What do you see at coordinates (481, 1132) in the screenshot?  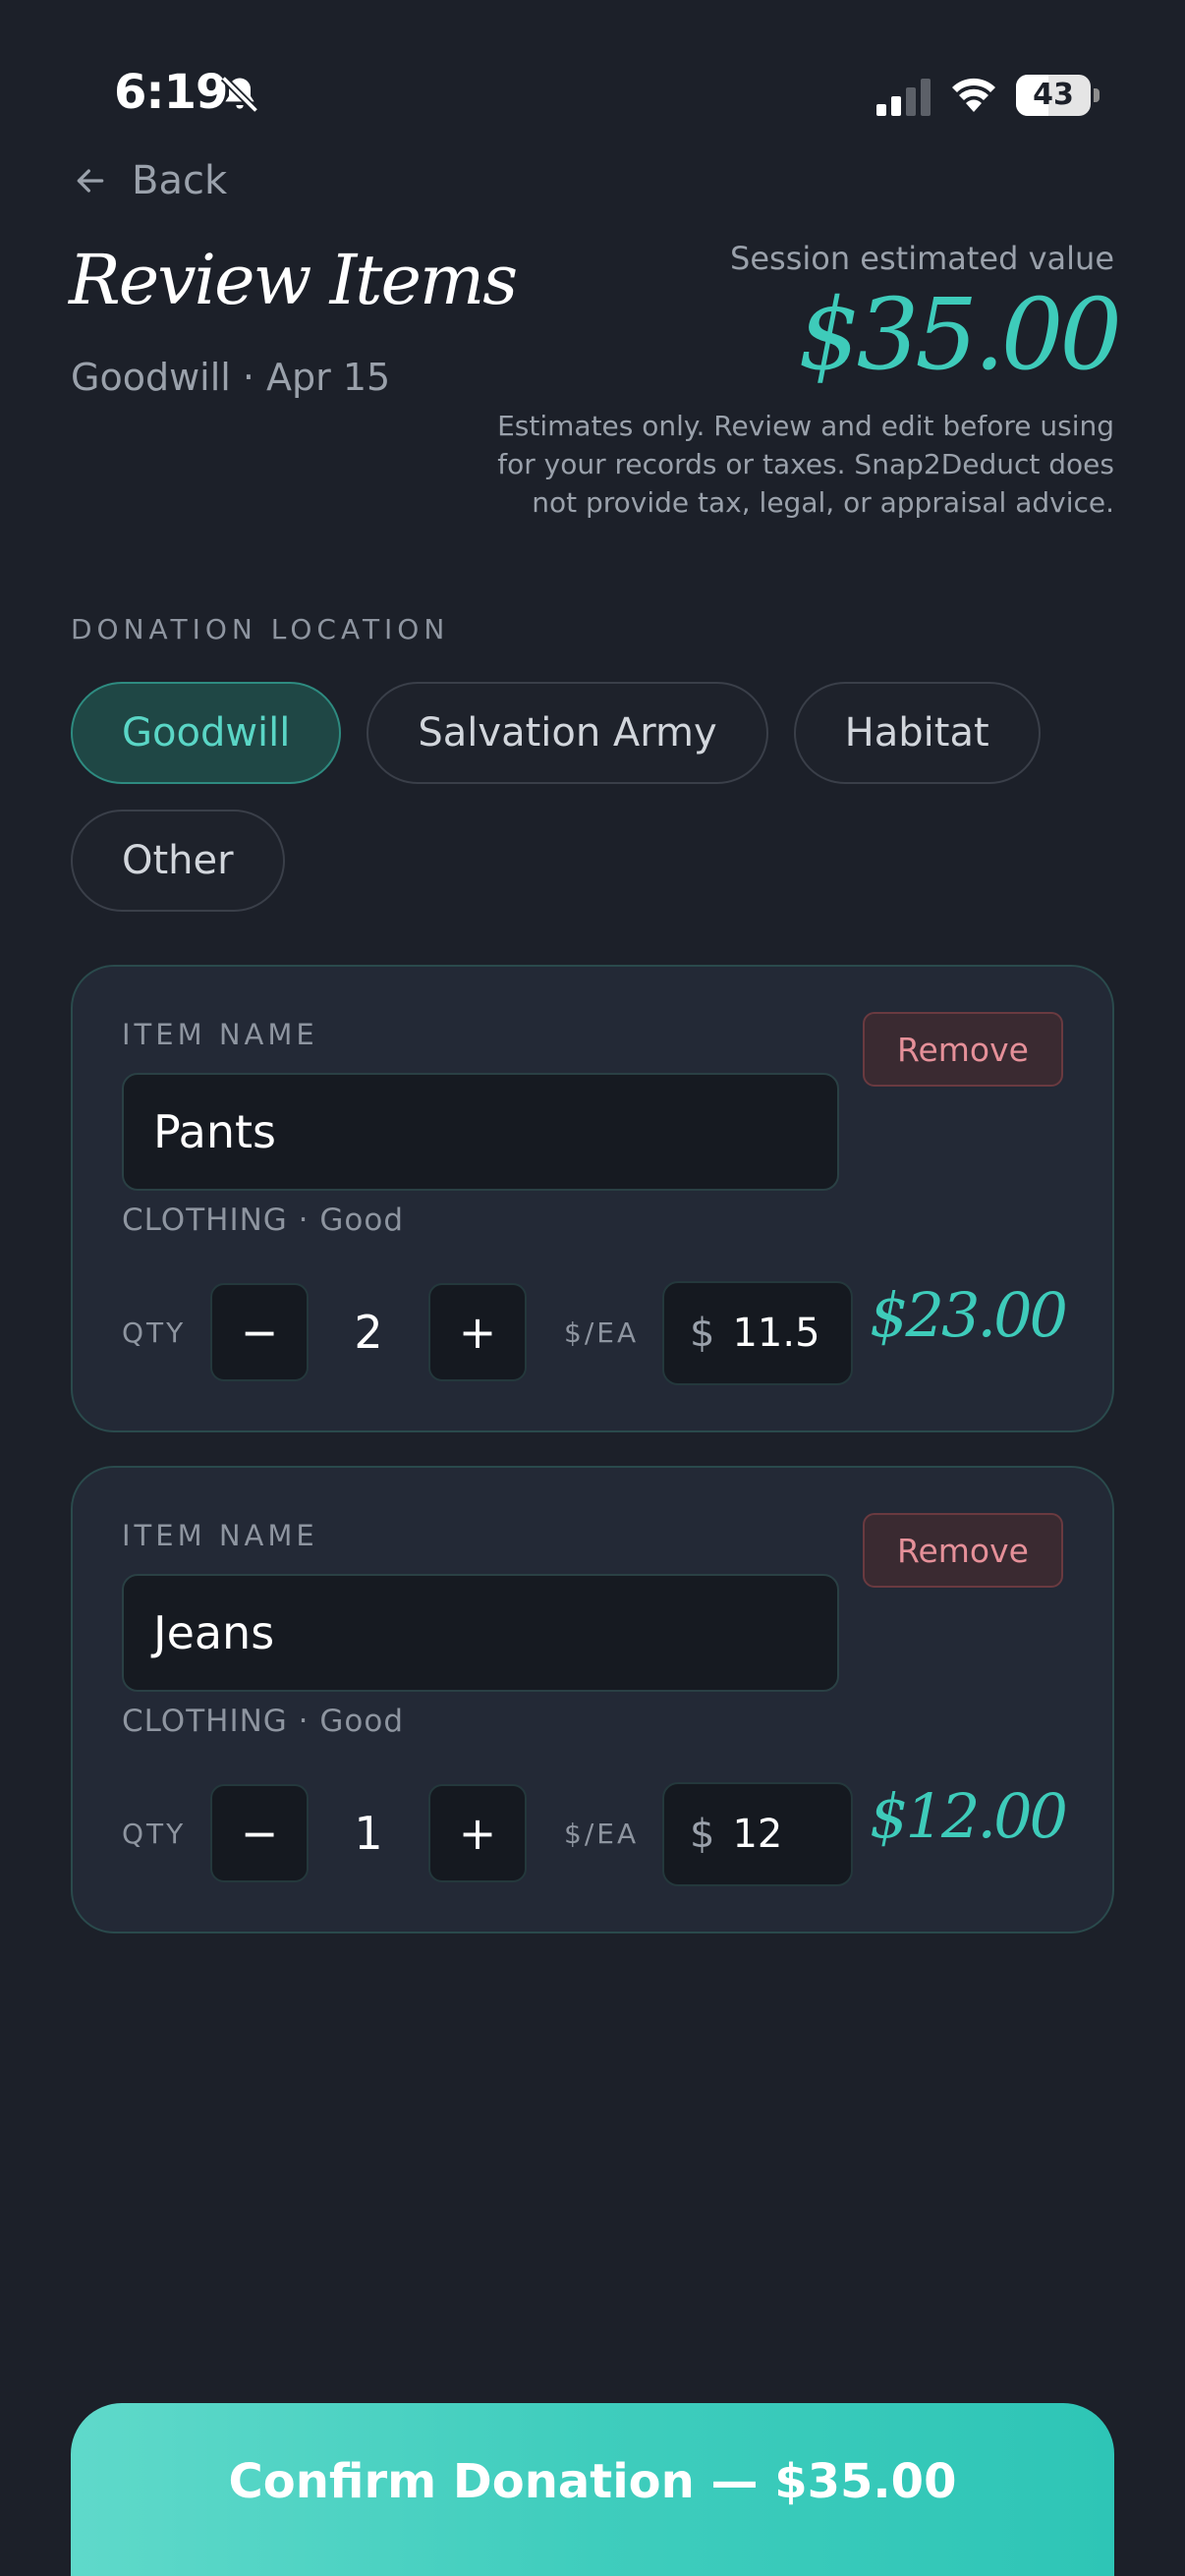 I see `item-name-input: Pants` at bounding box center [481, 1132].